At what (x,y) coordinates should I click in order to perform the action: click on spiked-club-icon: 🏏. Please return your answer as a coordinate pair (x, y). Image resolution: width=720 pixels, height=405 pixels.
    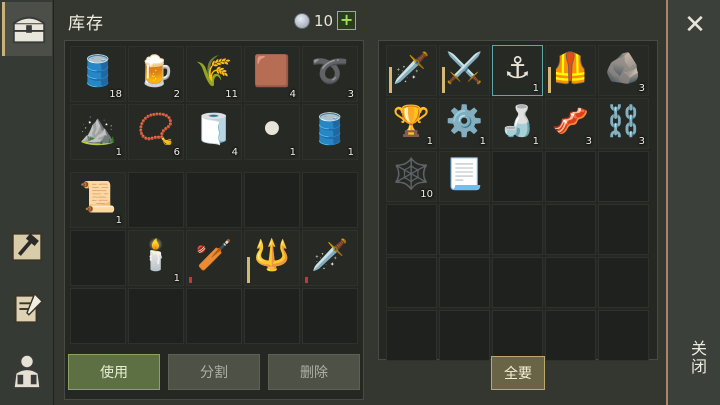
    Looking at the image, I should click on (214, 255).